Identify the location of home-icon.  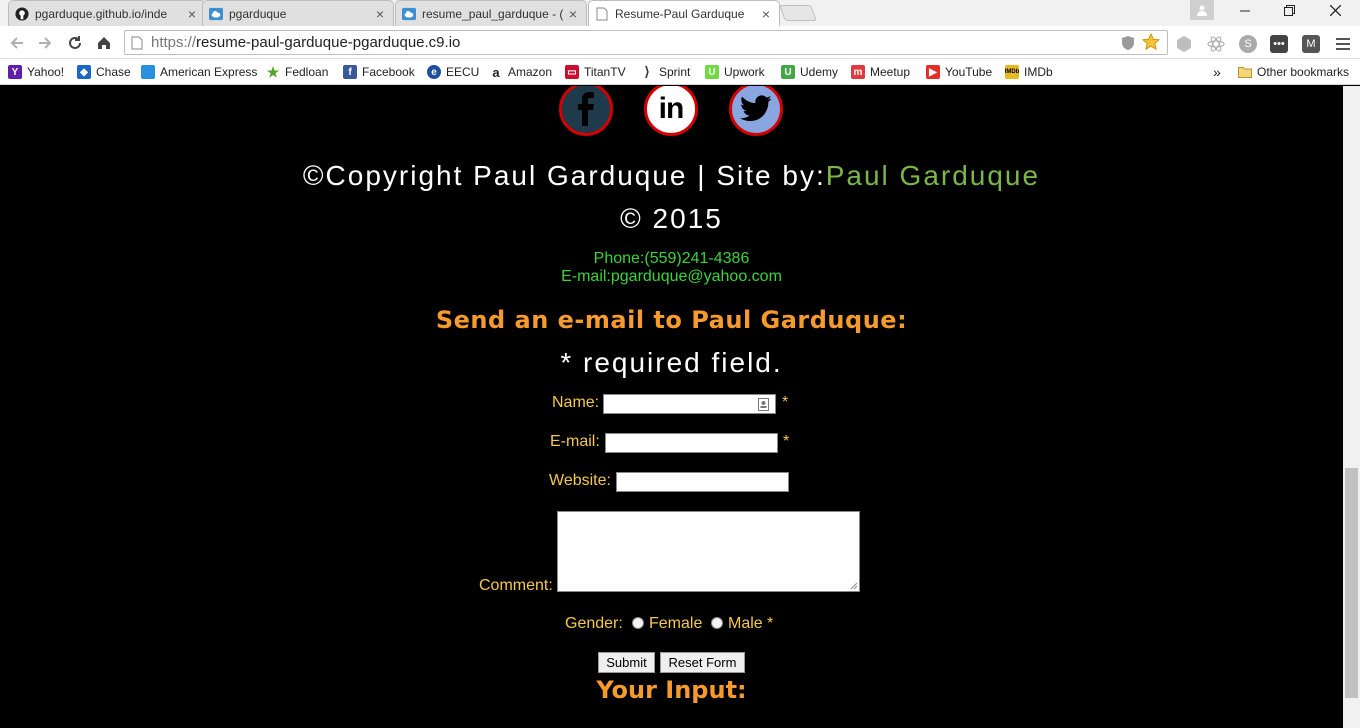
(104, 43).